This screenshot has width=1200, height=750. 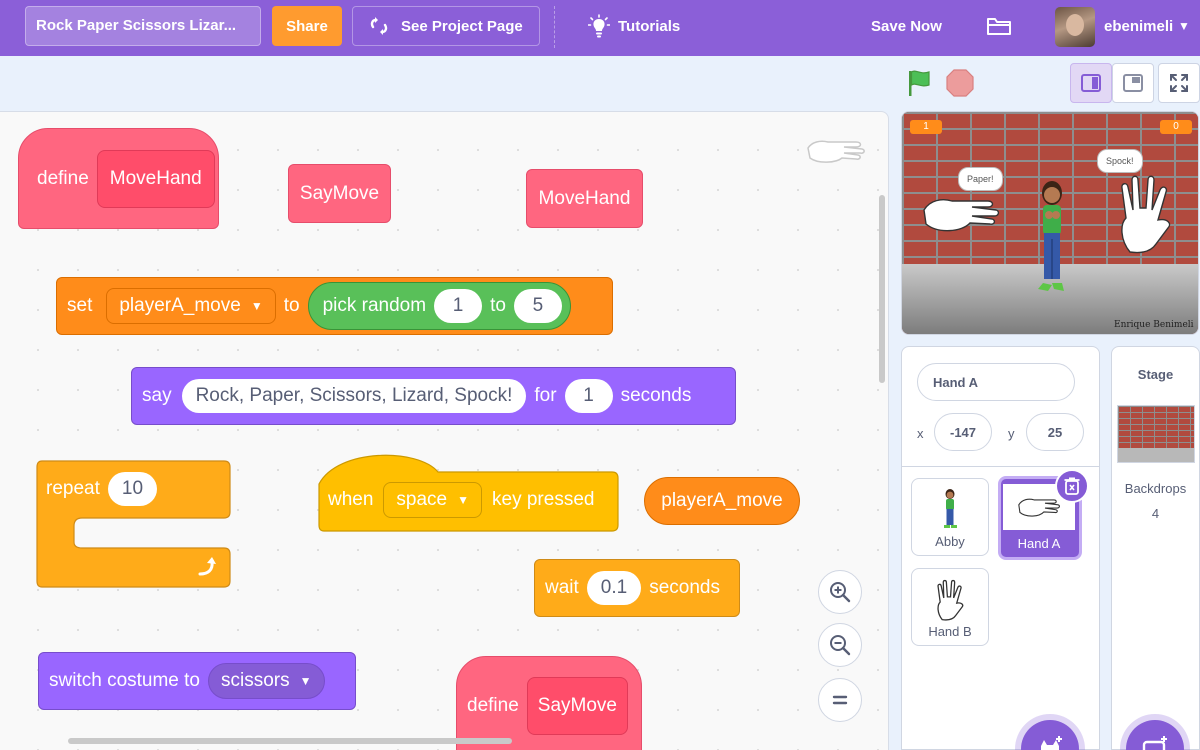 I want to click on pick-random-label: pick random, so click(x=374, y=305).